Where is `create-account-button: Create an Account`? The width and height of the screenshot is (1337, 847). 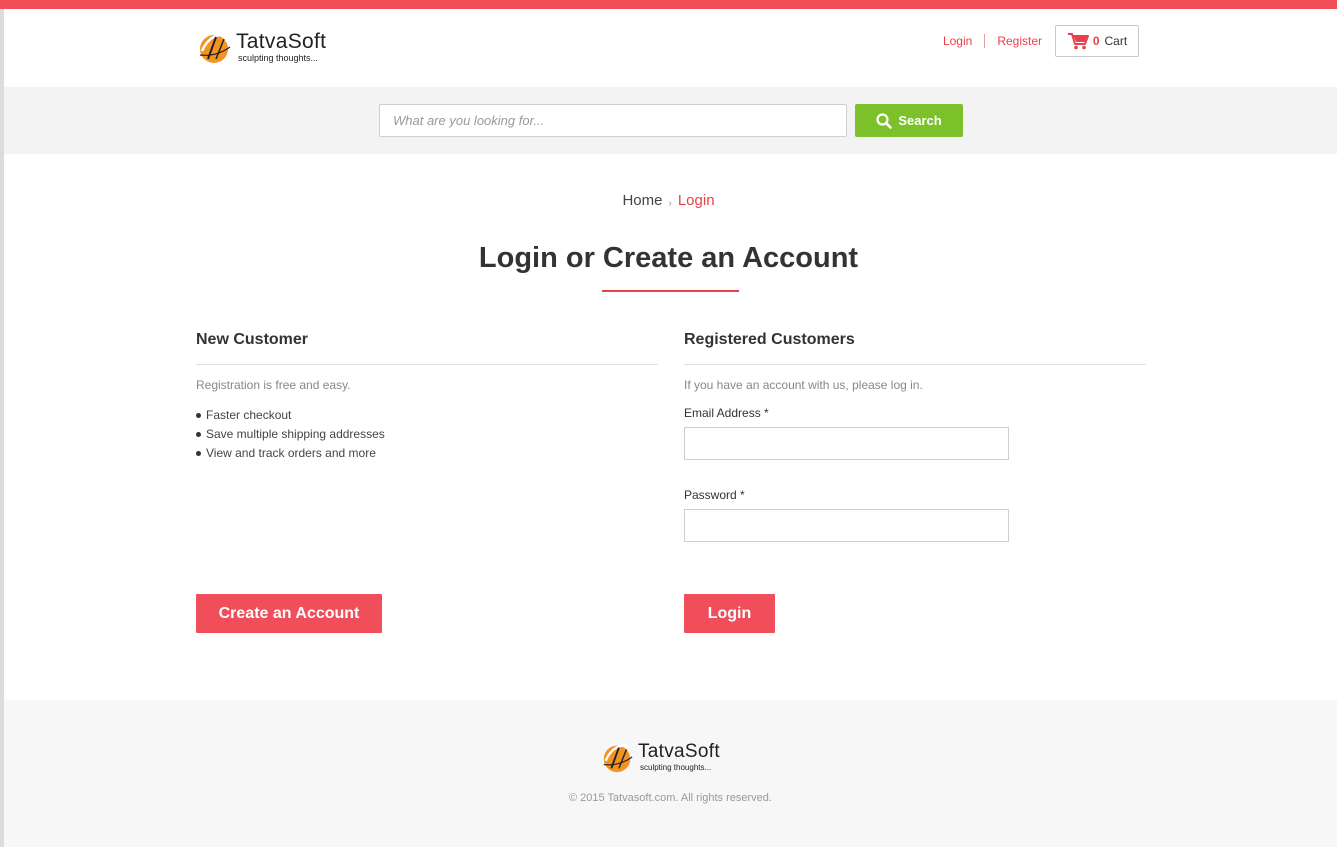 create-account-button: Create an Account is located at coordinates (289, 613).